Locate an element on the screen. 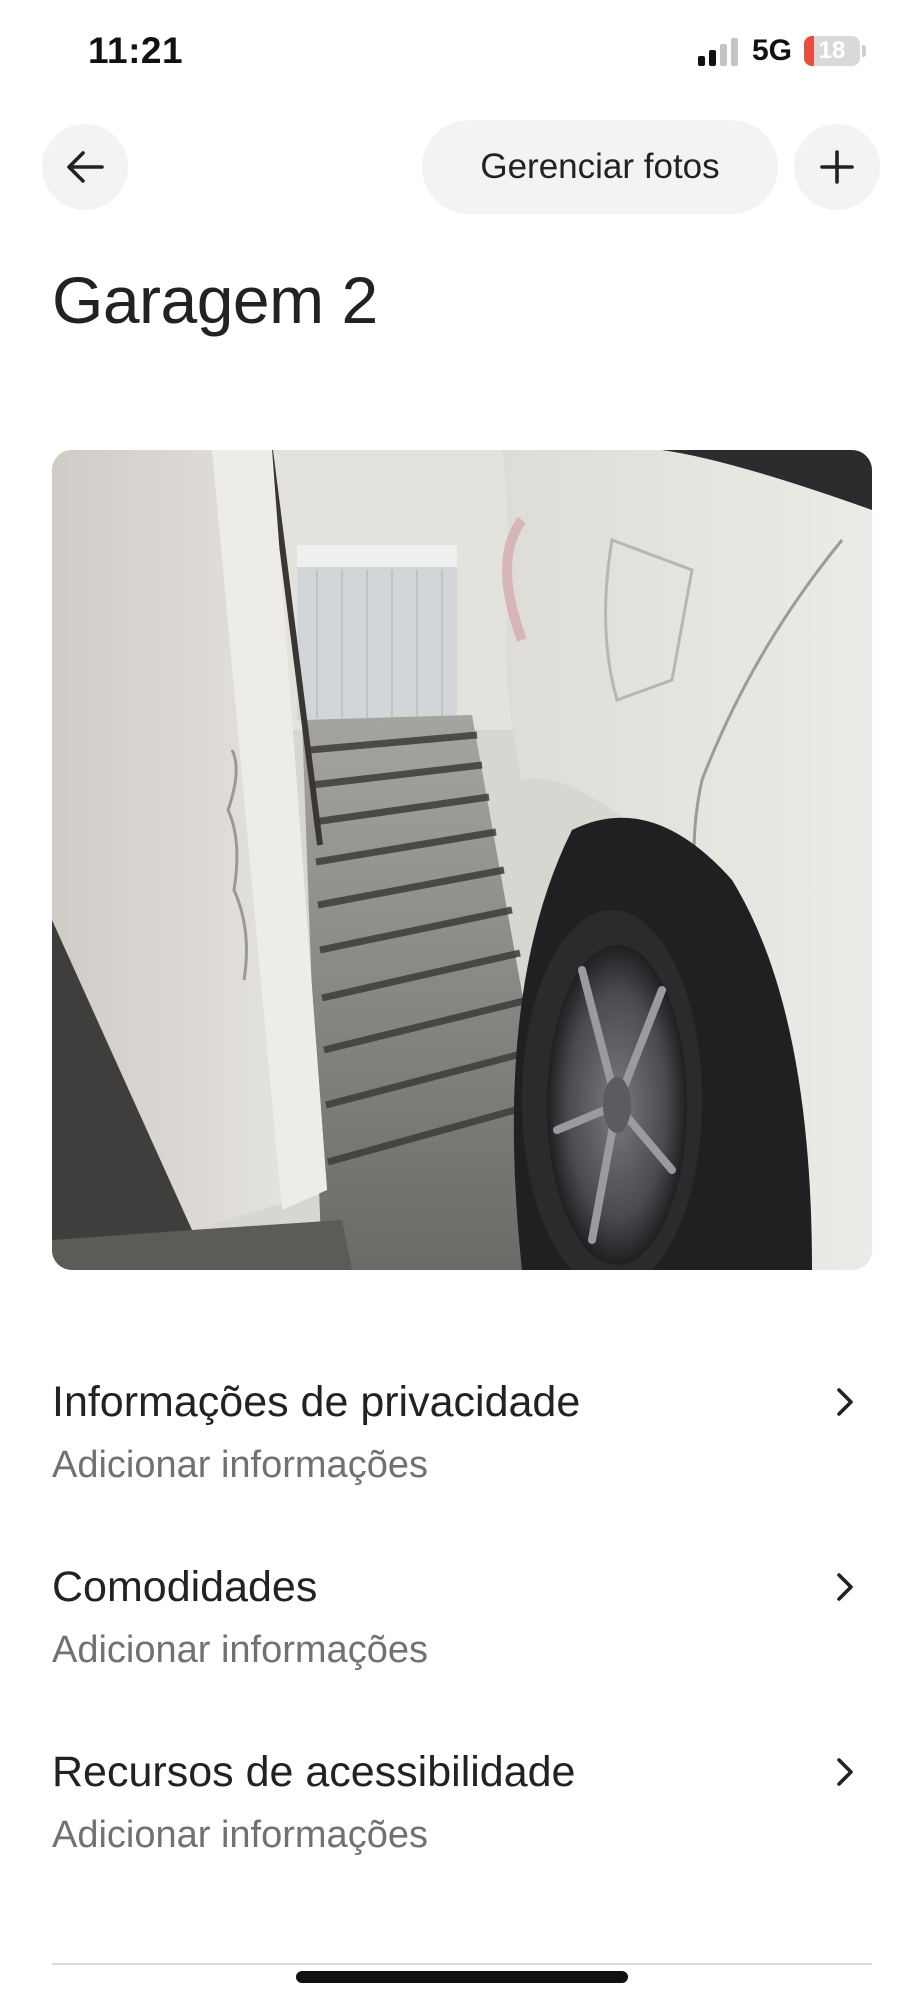  home-indicator is located at coordinates (462, 1977).